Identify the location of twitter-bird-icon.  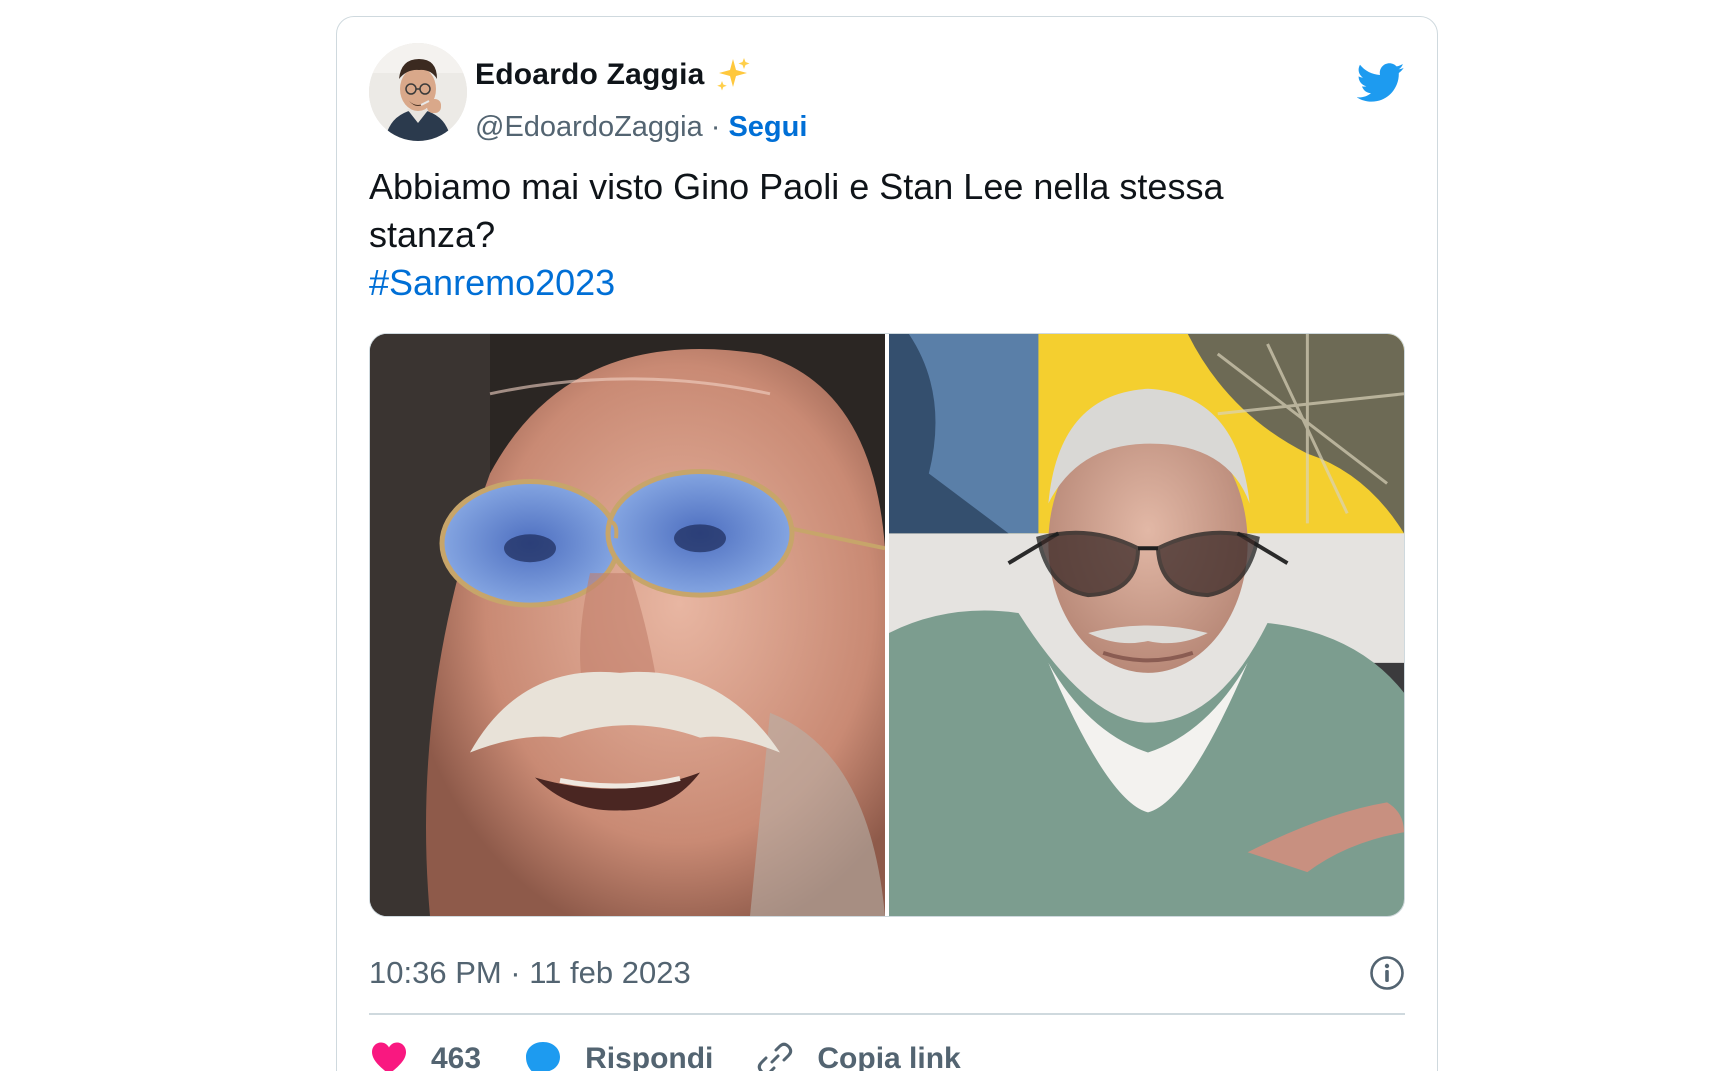
(1381, 83).